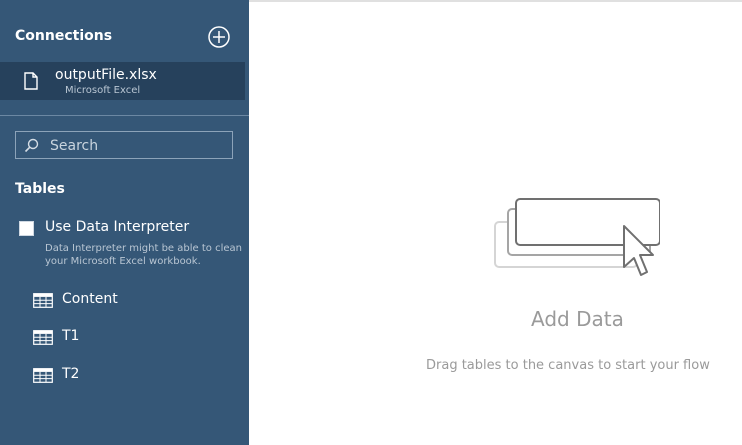 The image size is (742, 445). What do you see at coordinates (130, 376) in the screenshot?
I see `table-item-t2: T2` at bounding box center [130, 376].